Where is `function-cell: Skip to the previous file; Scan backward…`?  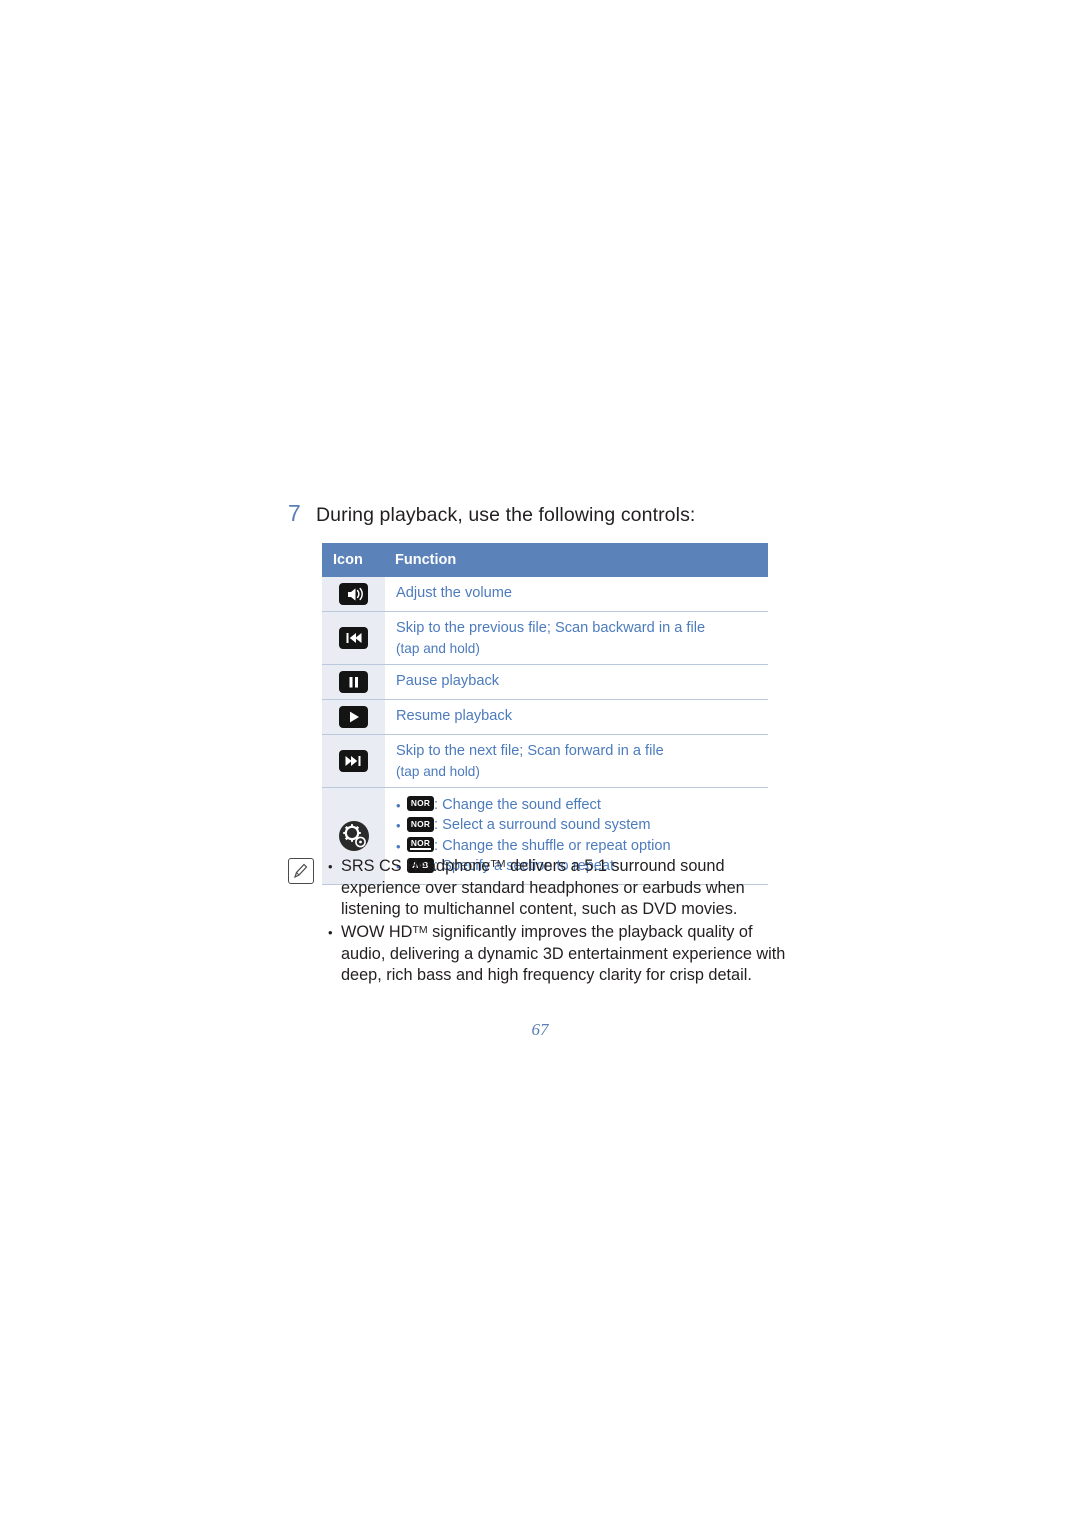
function-cell: Skip to the previous file; Scan backward… is located at coordinates (576, 638).